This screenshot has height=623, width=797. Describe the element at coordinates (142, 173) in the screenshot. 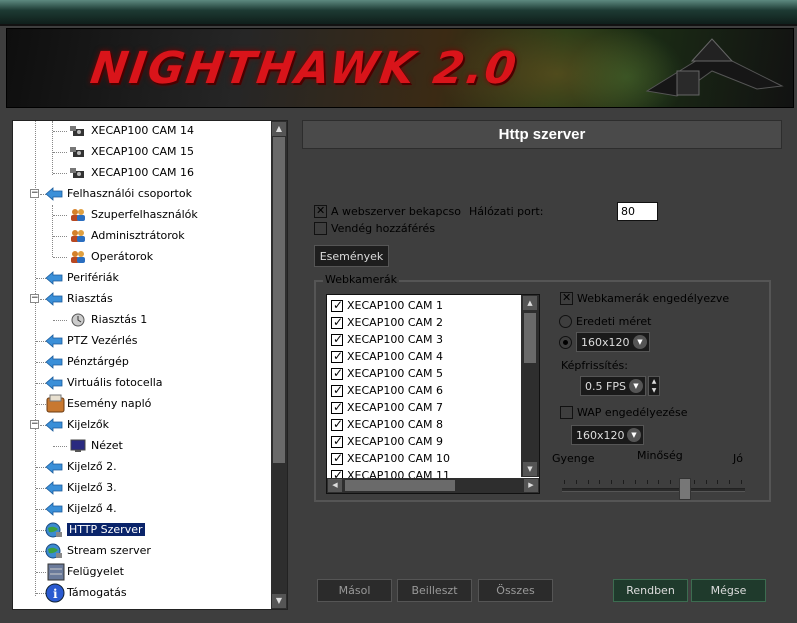

I see `tree-item: XECAP100 CAM 16` at that location.